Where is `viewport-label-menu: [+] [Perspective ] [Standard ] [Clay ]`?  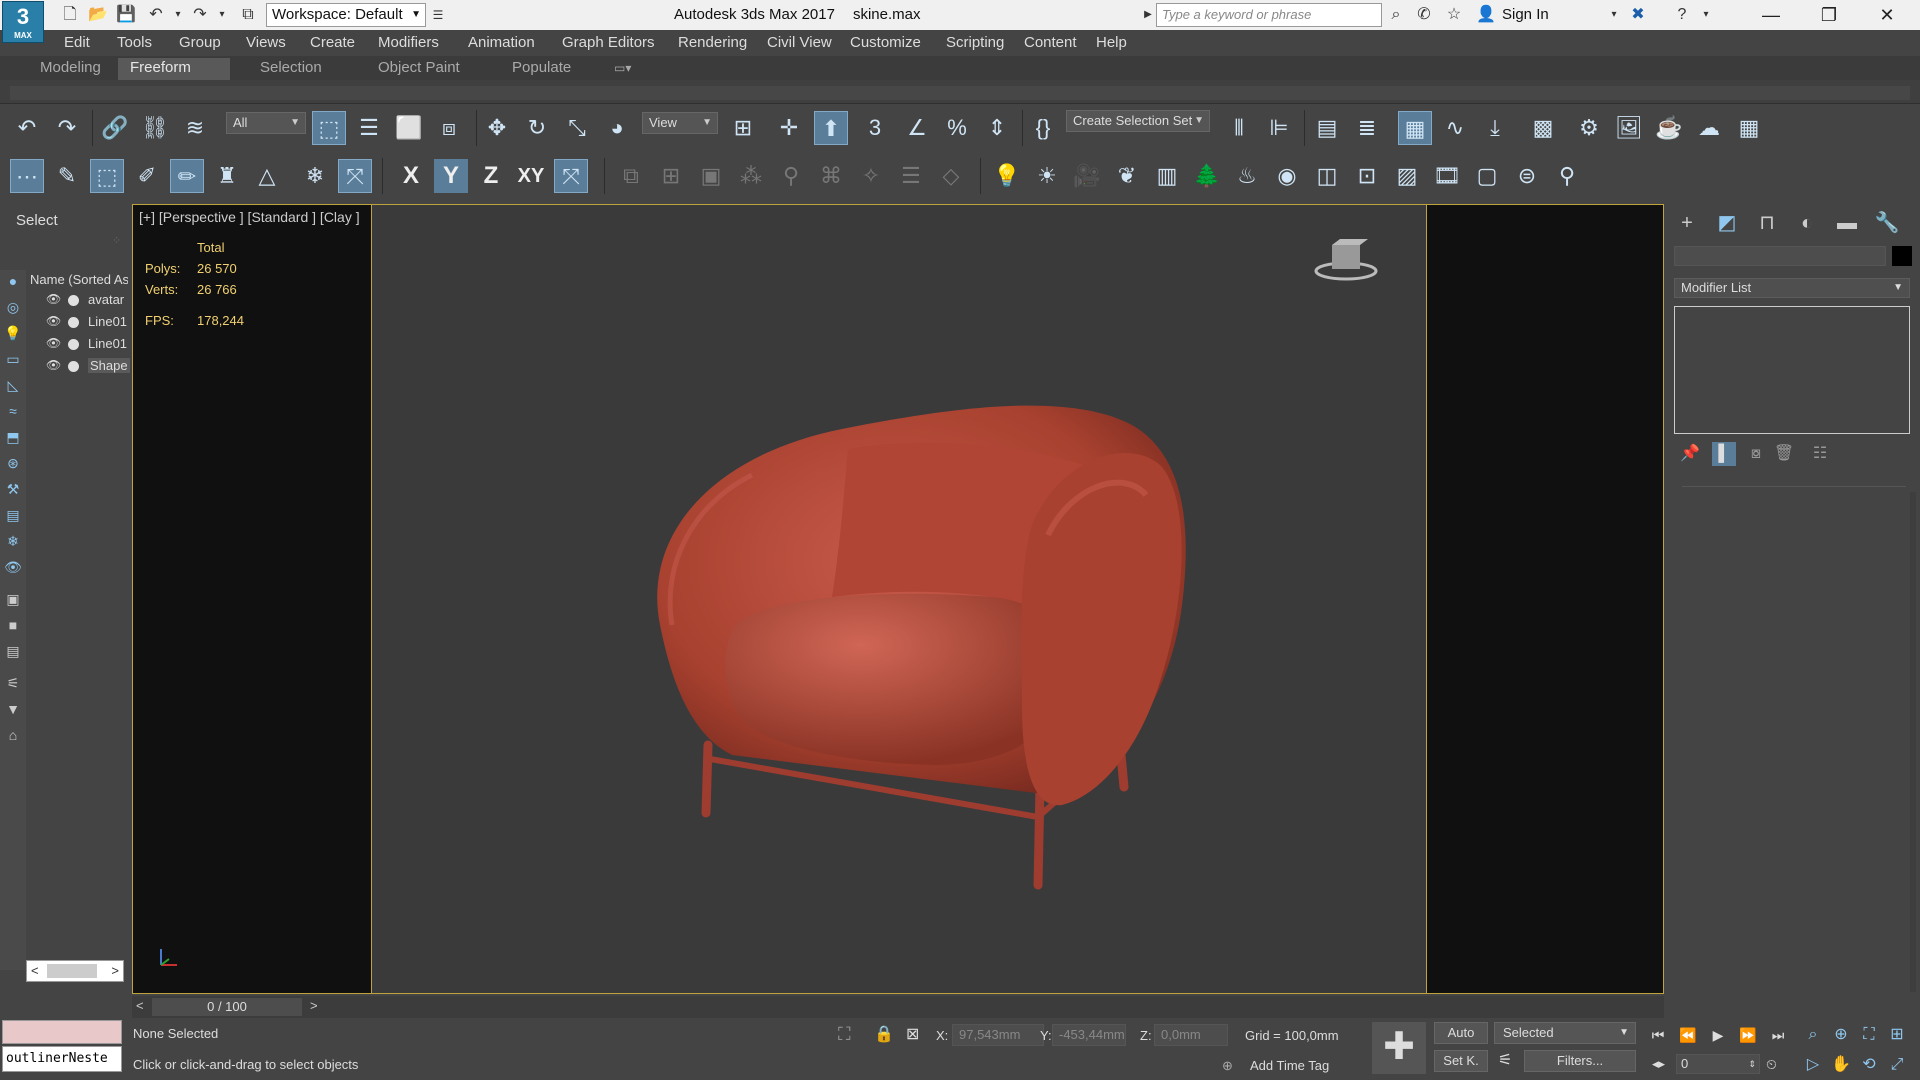 viewport-label-menu: [+] [Perspective ] [Standard ] [Clay ] is located at coordinates (249, 217).